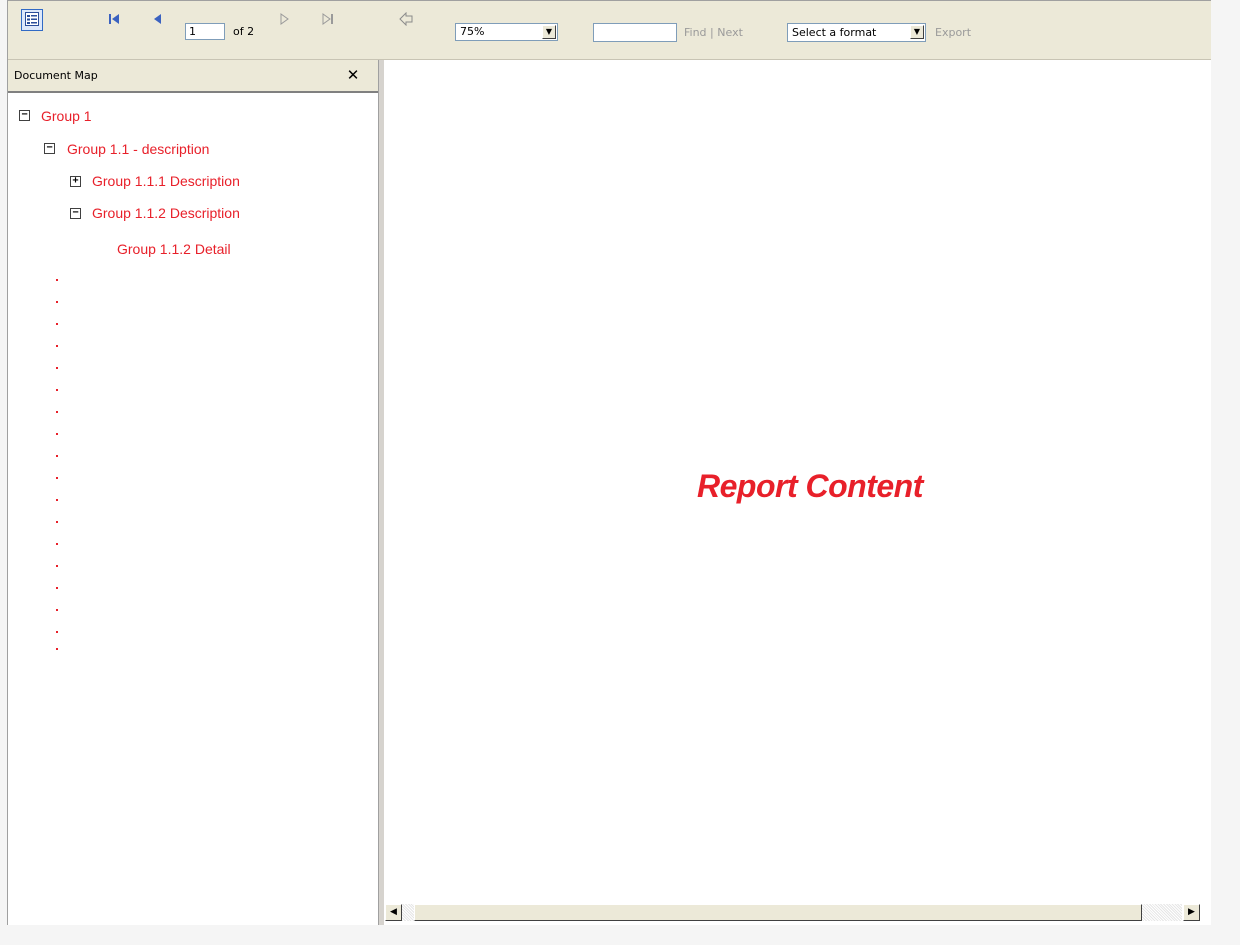  I want to click on previous-page-icon, so click(158, 21).